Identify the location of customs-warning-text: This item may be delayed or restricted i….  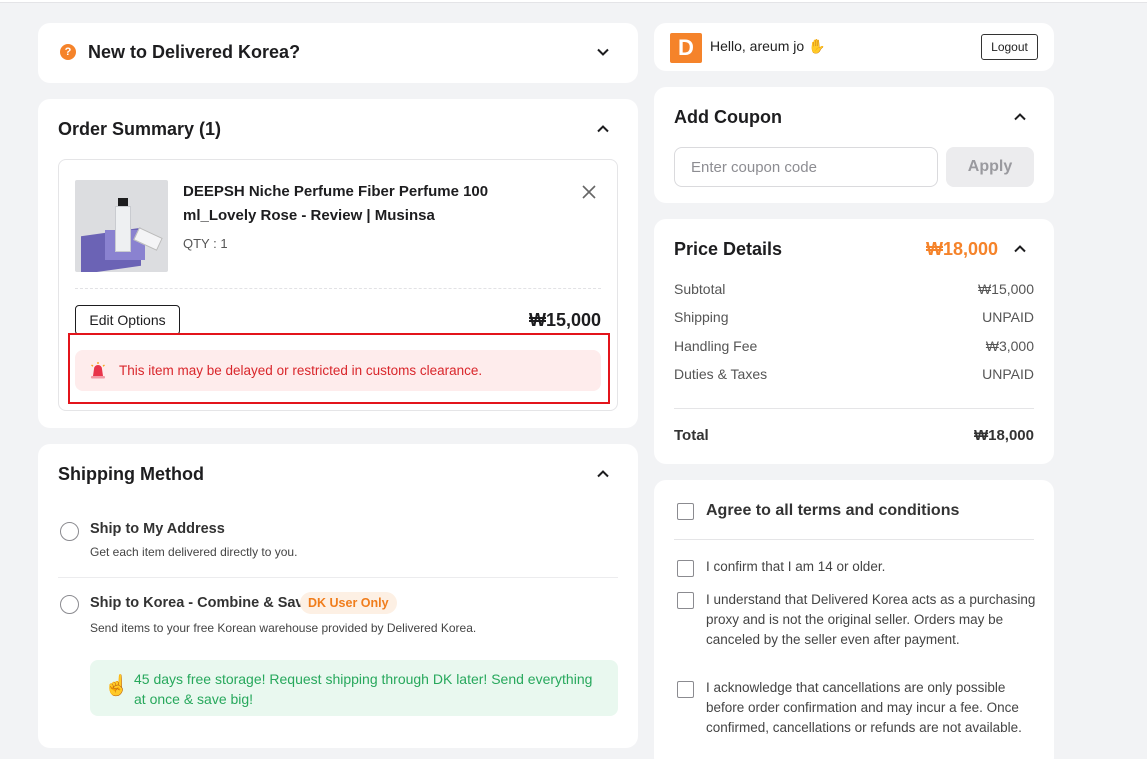
(301, 370).